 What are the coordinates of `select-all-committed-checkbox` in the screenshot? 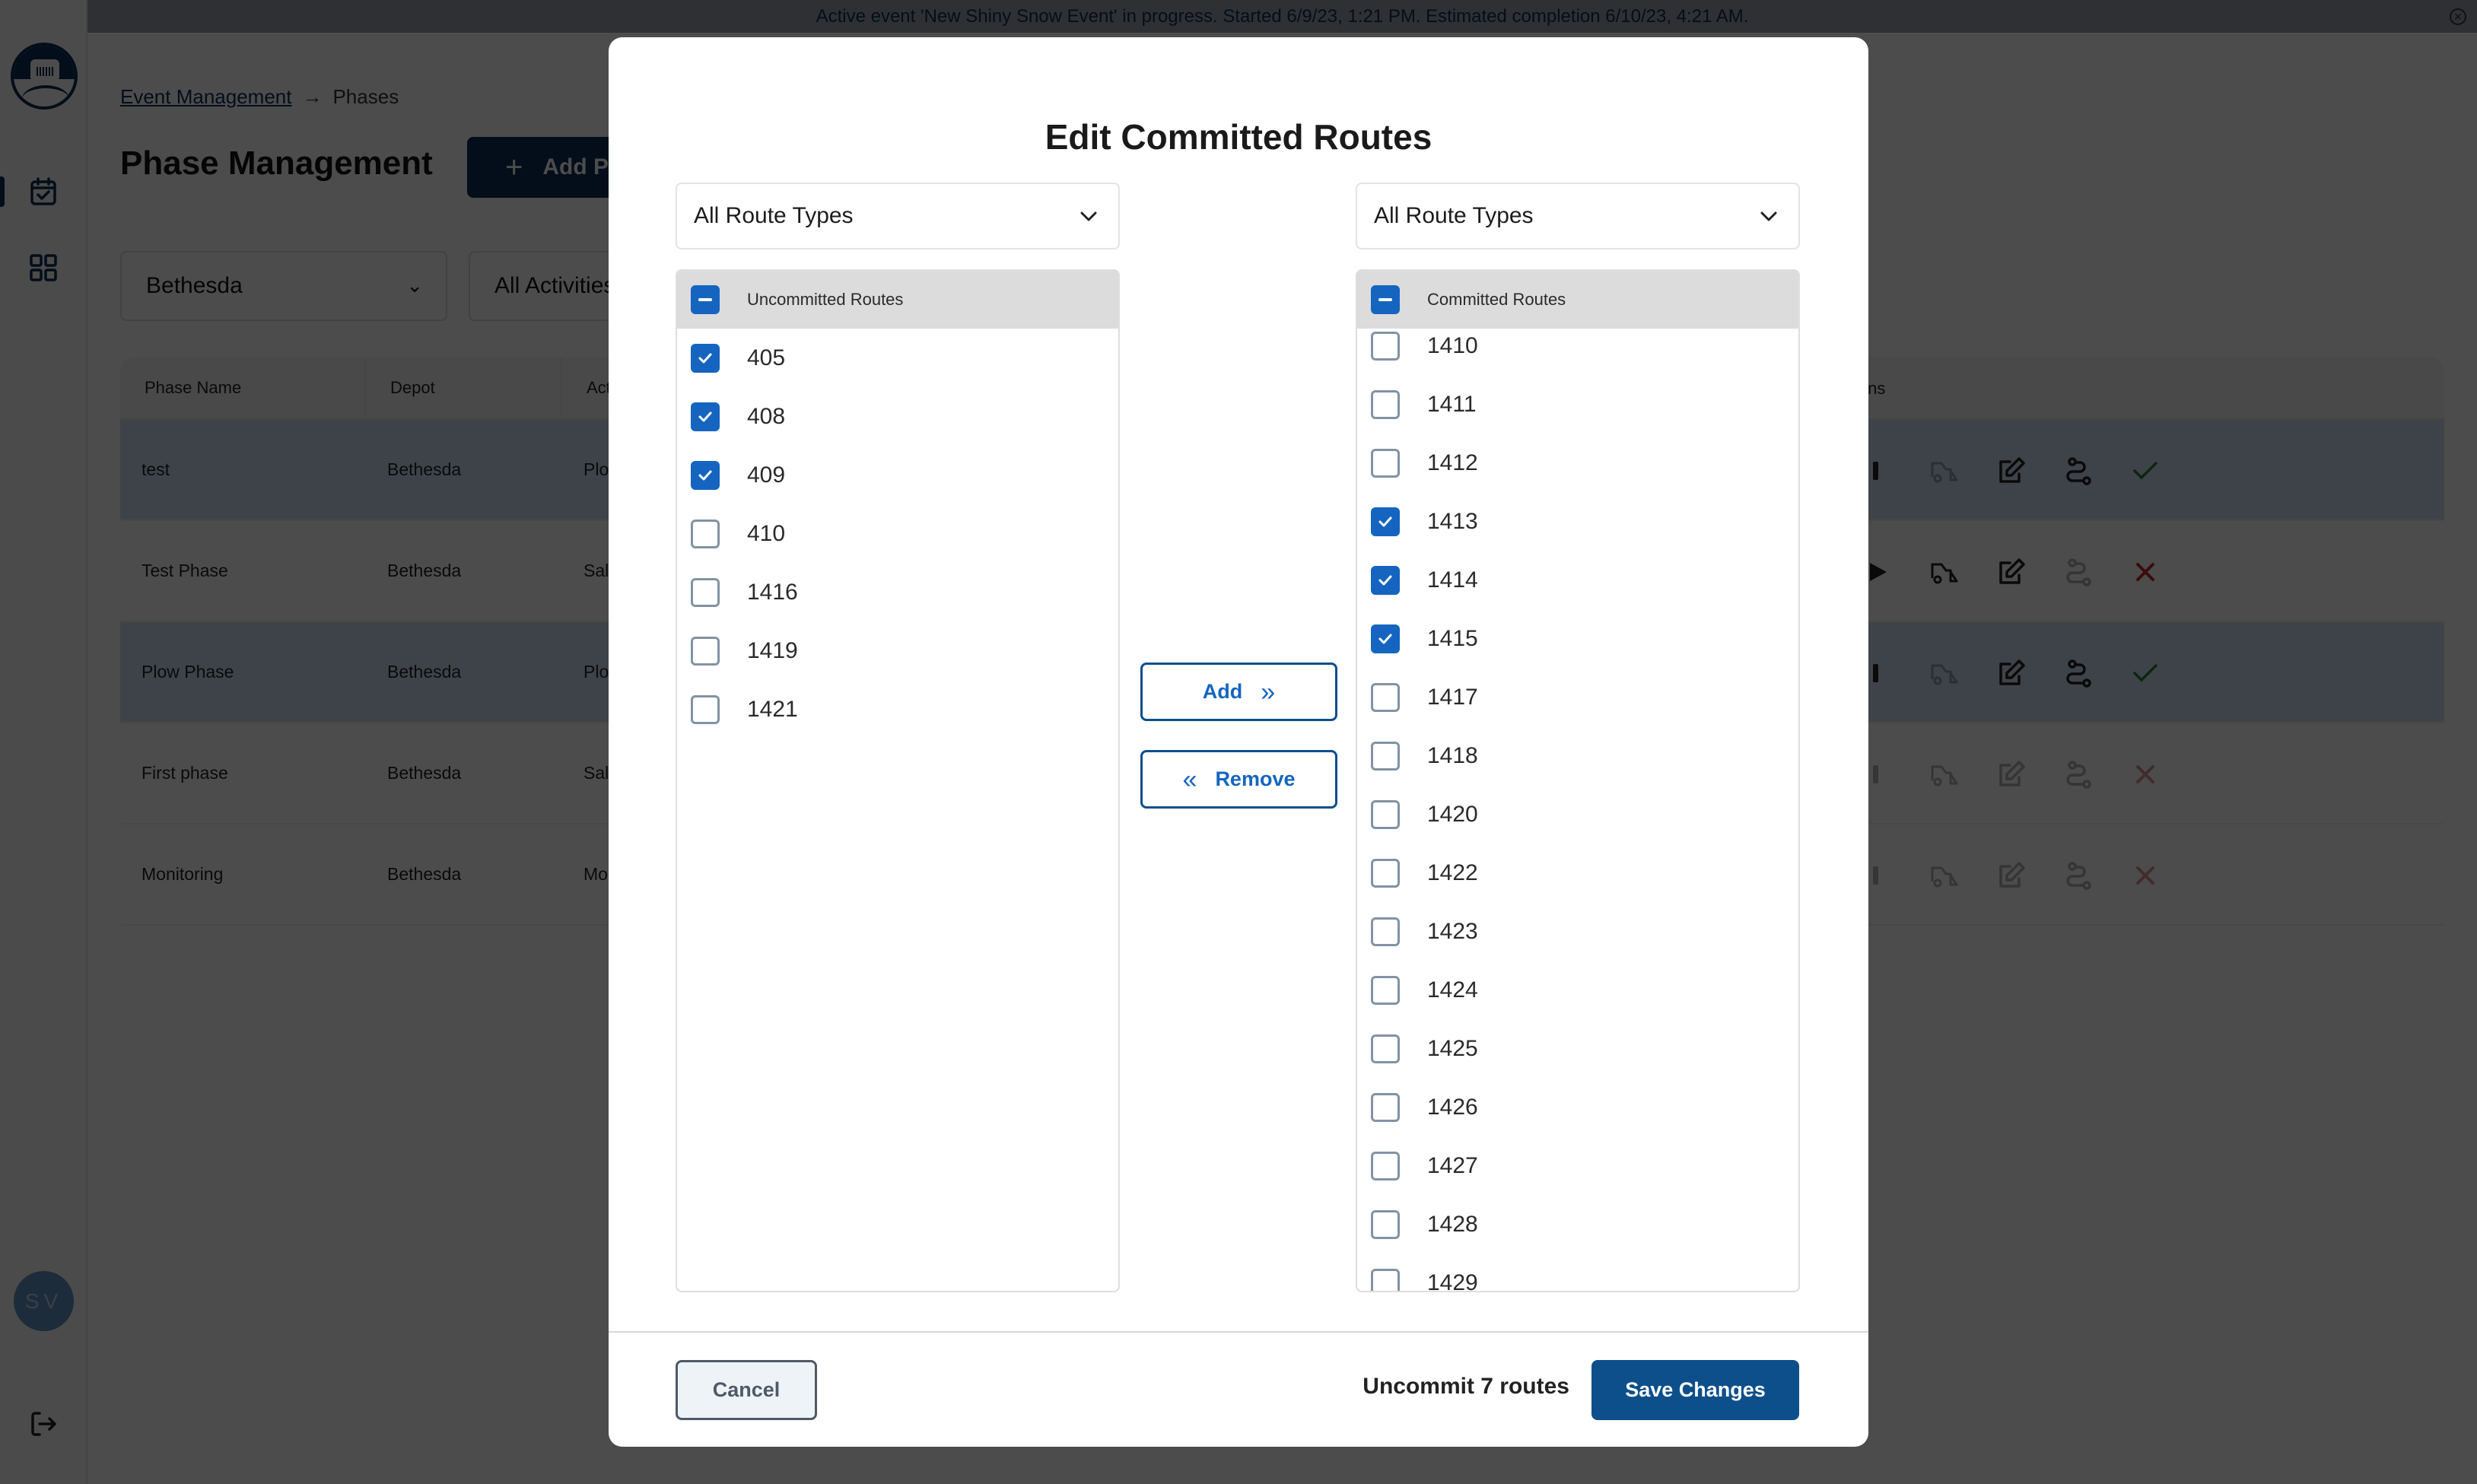 It's located at (1385, 299).